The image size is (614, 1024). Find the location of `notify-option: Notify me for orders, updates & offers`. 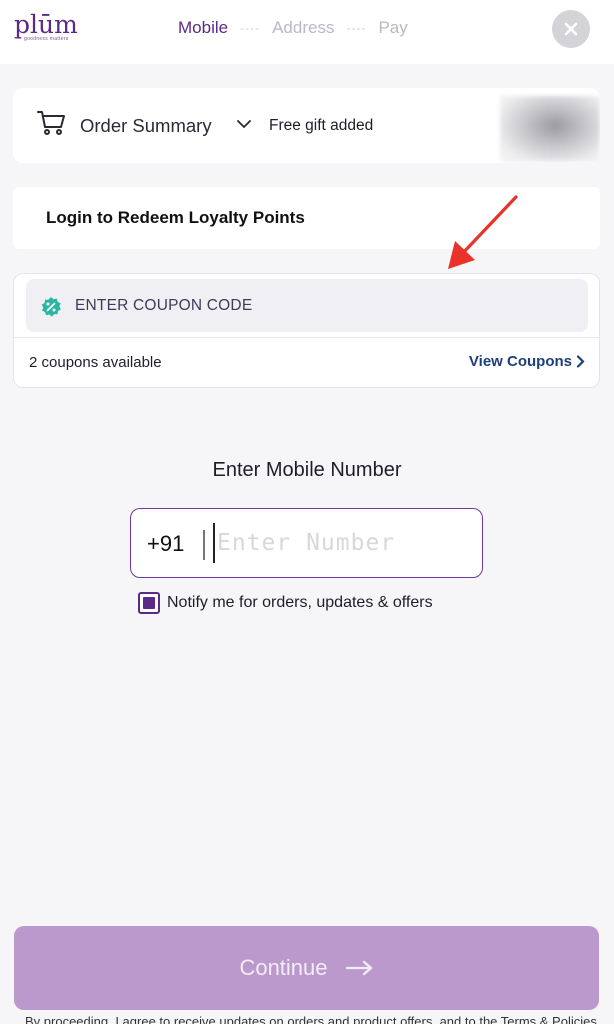

notify-option: Notify me for orders, updates & offers is located at coordinates (285, 603).